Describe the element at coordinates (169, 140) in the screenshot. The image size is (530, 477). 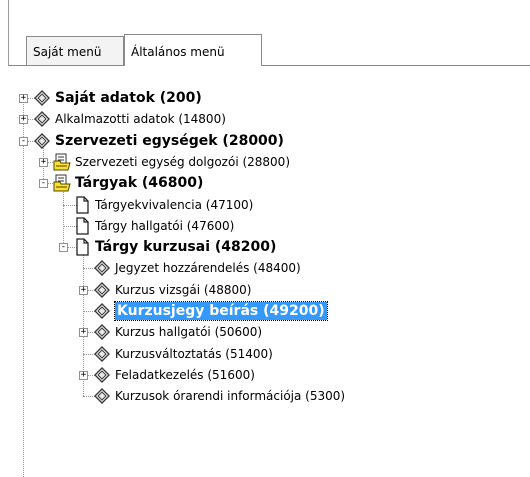
I see `tree-item-label: Szervezeti egységek (28000)` at that location.